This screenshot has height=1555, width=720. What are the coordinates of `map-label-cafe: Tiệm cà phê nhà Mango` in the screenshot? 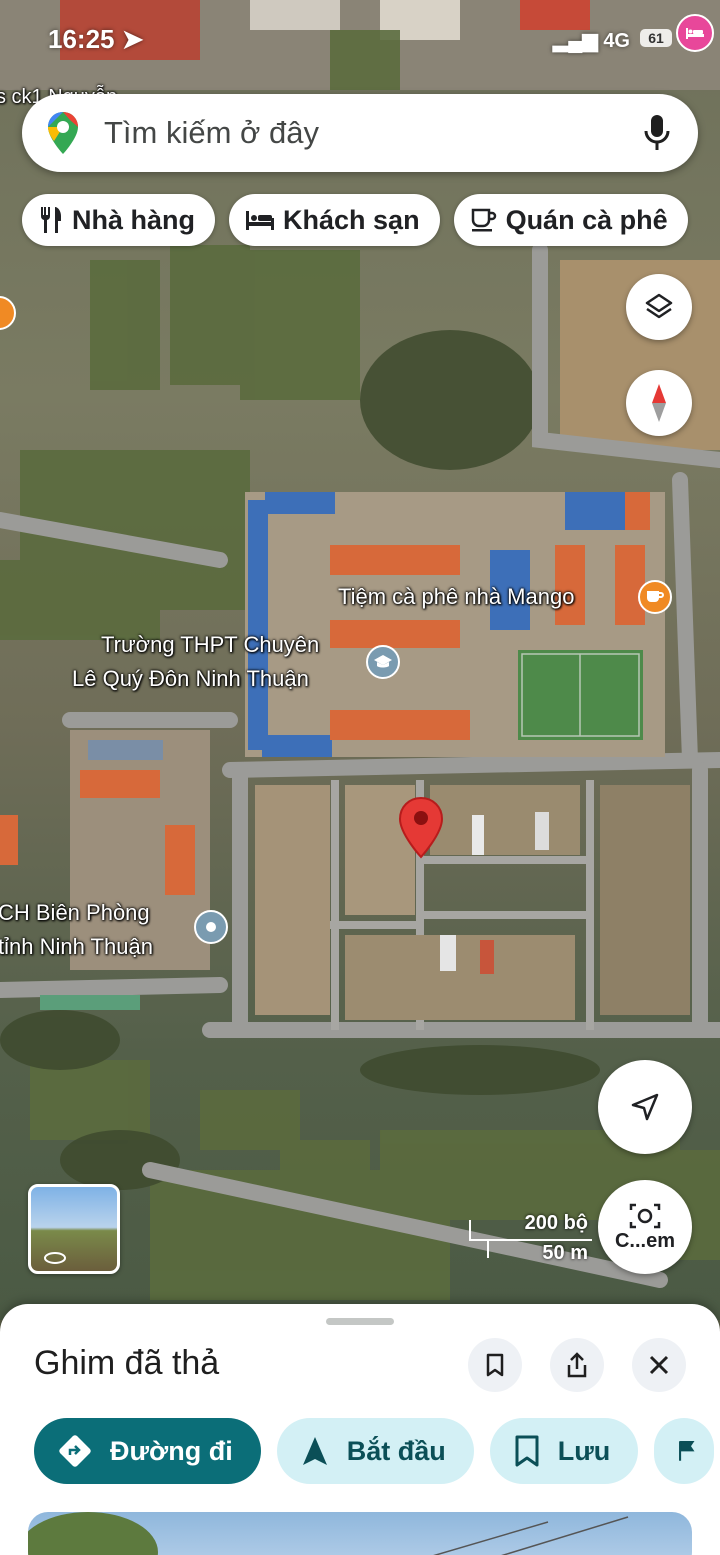 It's located at (456, 597).